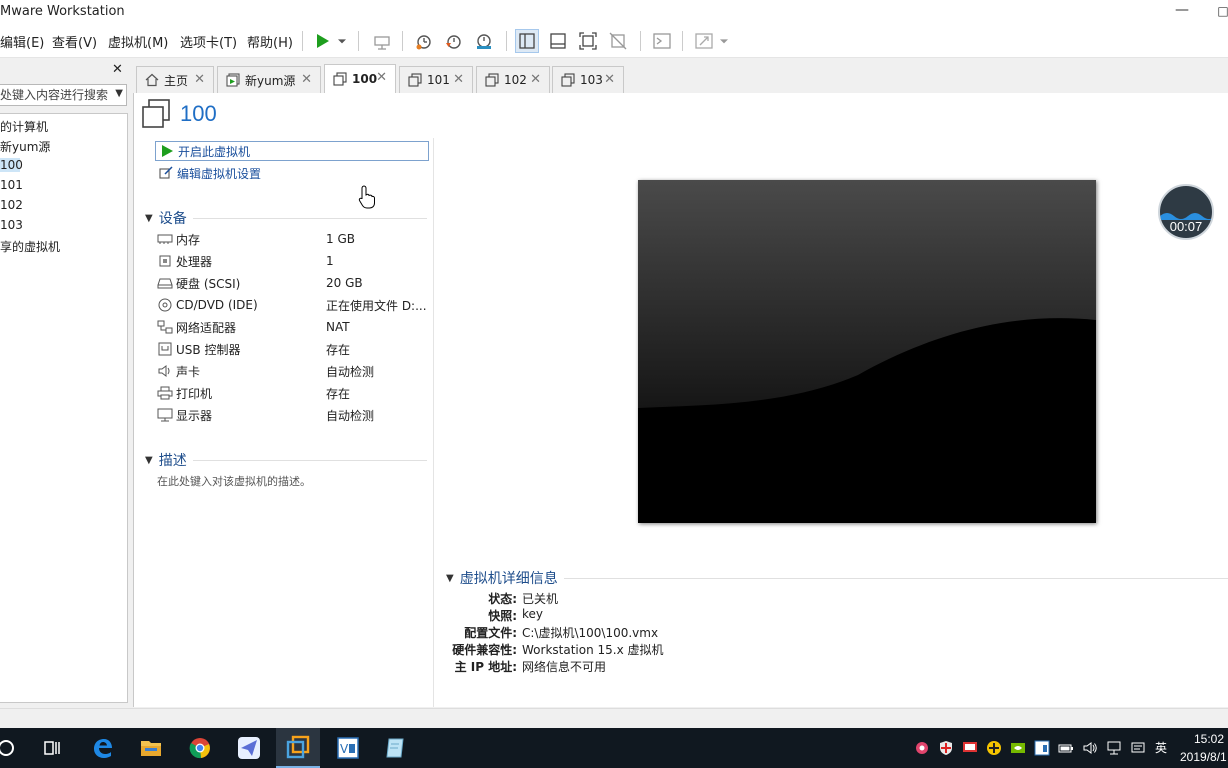 The width and height of the screenshot is (1228, 768). I want to click on tray-vm-icon, so click(1042, 748).